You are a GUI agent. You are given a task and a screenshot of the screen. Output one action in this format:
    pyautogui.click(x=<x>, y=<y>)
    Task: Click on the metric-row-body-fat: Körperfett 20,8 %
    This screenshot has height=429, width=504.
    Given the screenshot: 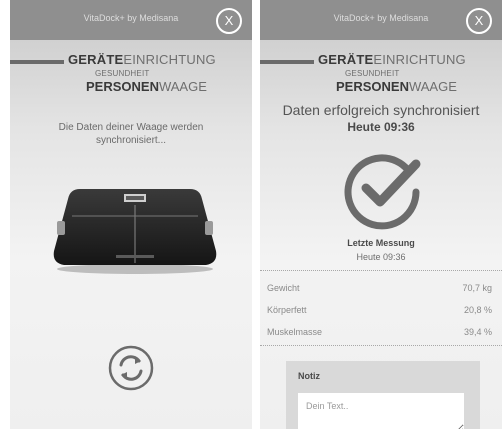 What is the action you would take?
    pyautogui.click(x=381, y=311)
    